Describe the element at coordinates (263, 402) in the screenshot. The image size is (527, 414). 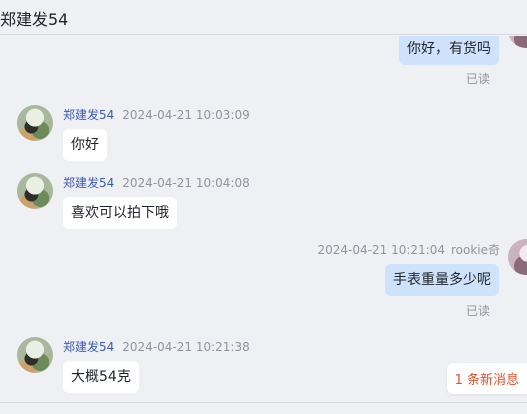
I see `divider` at that location.